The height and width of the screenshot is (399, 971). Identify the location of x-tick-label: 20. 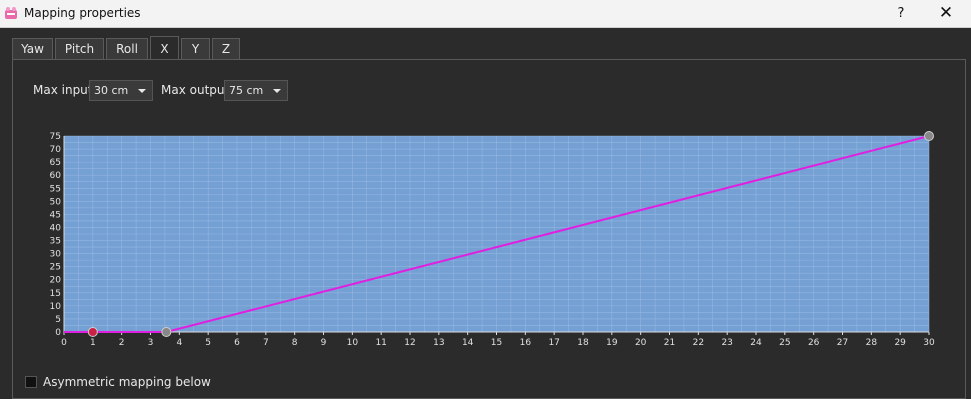
(641, 342).